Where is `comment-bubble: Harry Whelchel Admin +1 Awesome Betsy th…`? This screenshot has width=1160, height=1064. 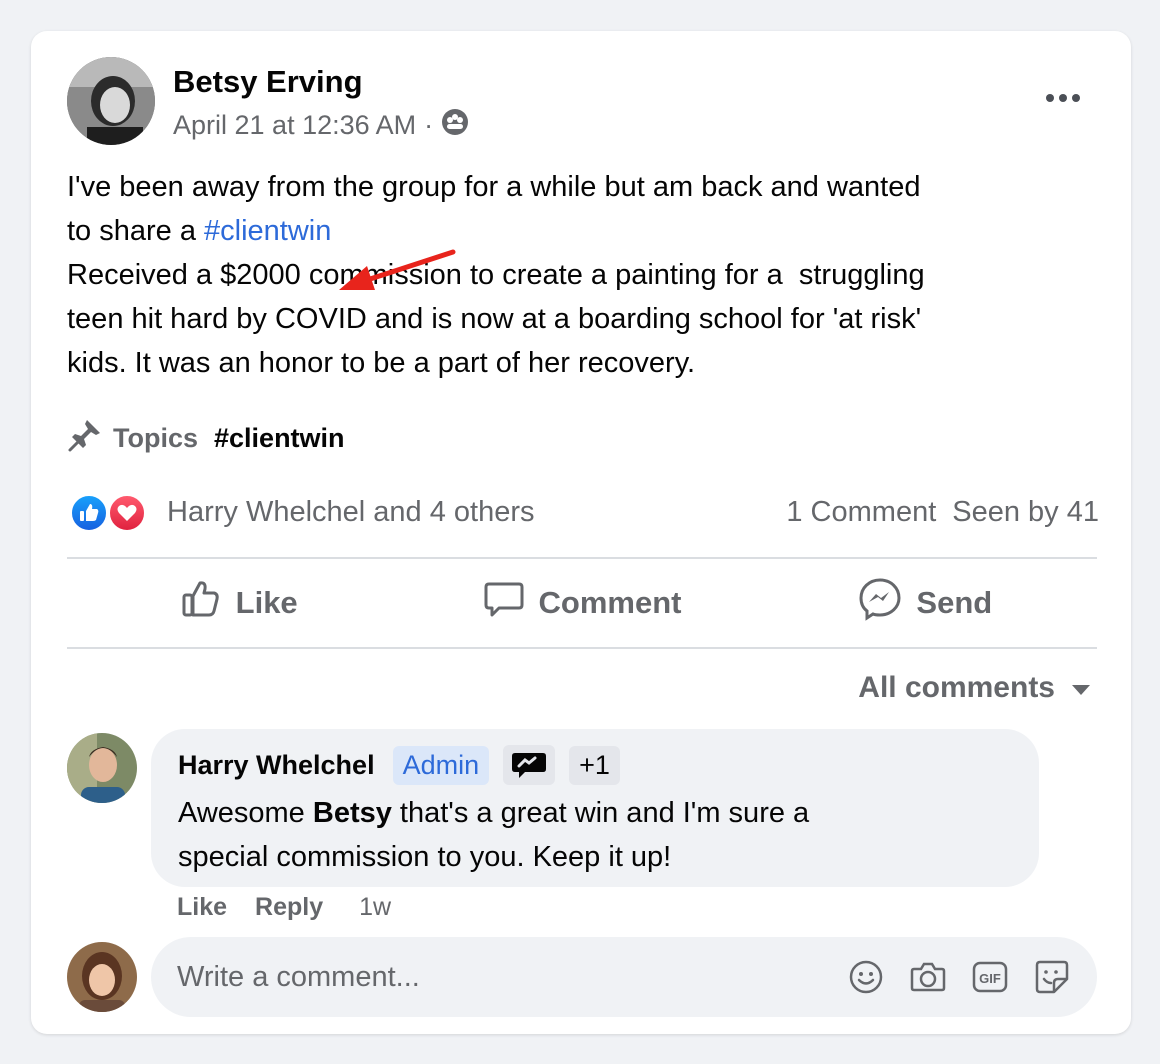
comment-bubble: Harry Whelchel Admin +1 Awesome Betsy th… is located at coordinates (595, 808).